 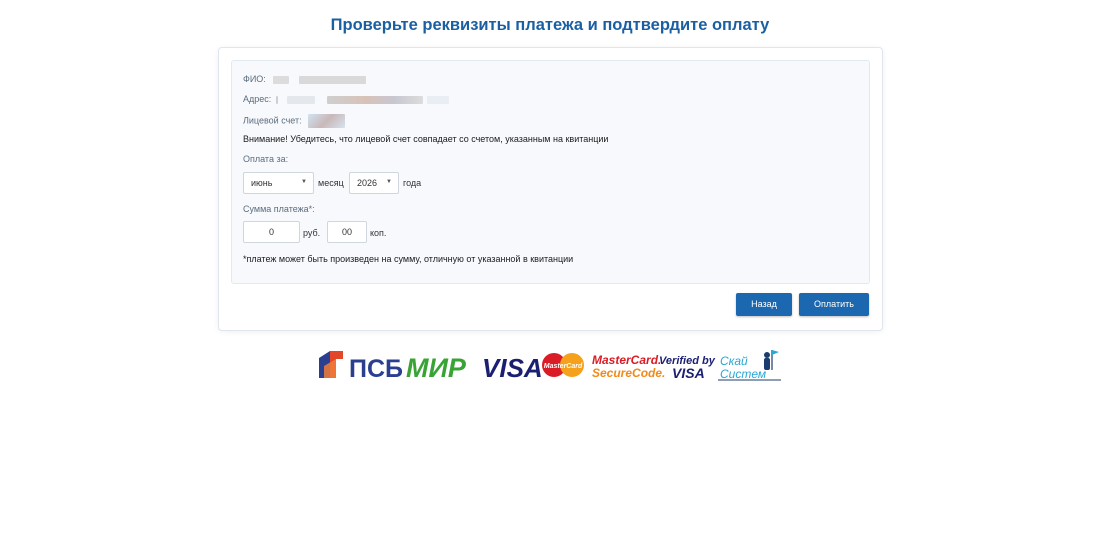 I want to click on mastercard-text: MasterCard, so click(x=563, y=366).